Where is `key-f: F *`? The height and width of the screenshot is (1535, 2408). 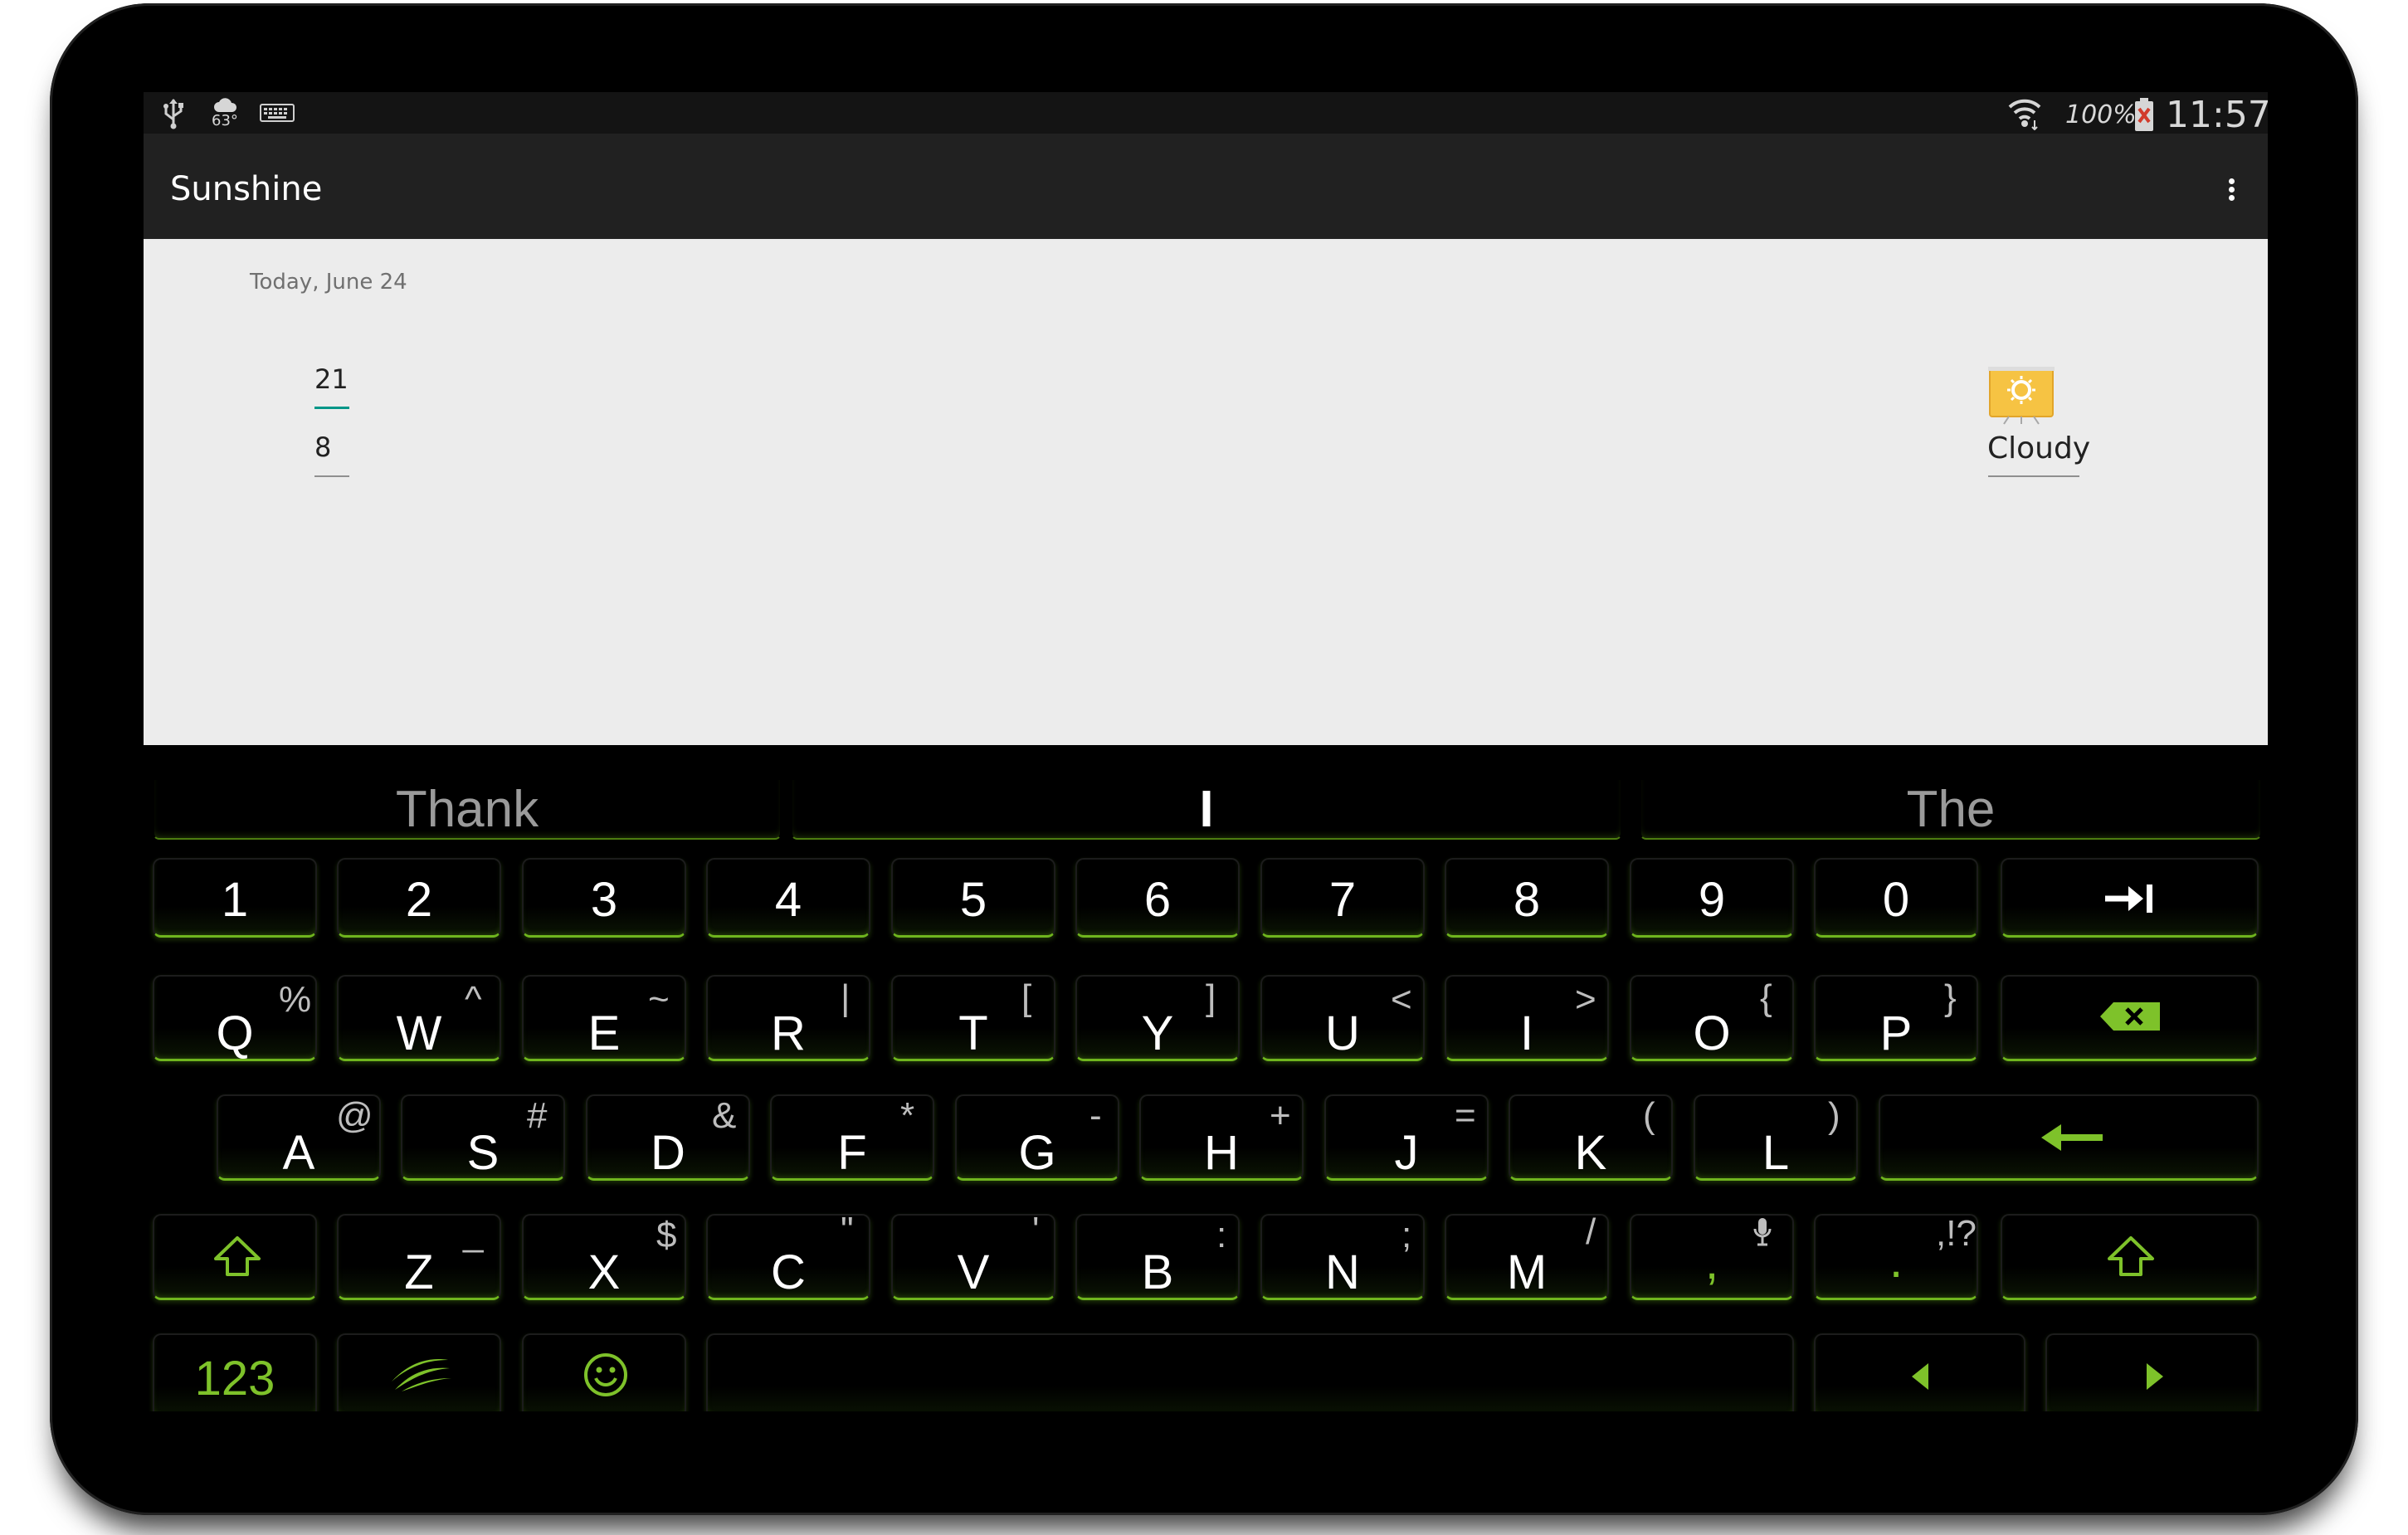 key-f: F * is located at coordinates (852, 1137).